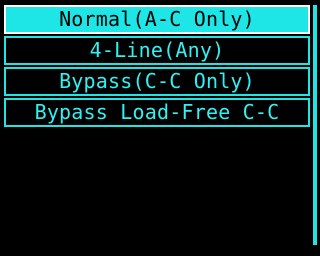 The height and width of the screenshot is (256, 320). What do you see at coordinates (157, 112) in the screenshot?
I see `menu-item-bypass-load-free: Bypass Load-Free C-C` at bounding box center [157, 112].